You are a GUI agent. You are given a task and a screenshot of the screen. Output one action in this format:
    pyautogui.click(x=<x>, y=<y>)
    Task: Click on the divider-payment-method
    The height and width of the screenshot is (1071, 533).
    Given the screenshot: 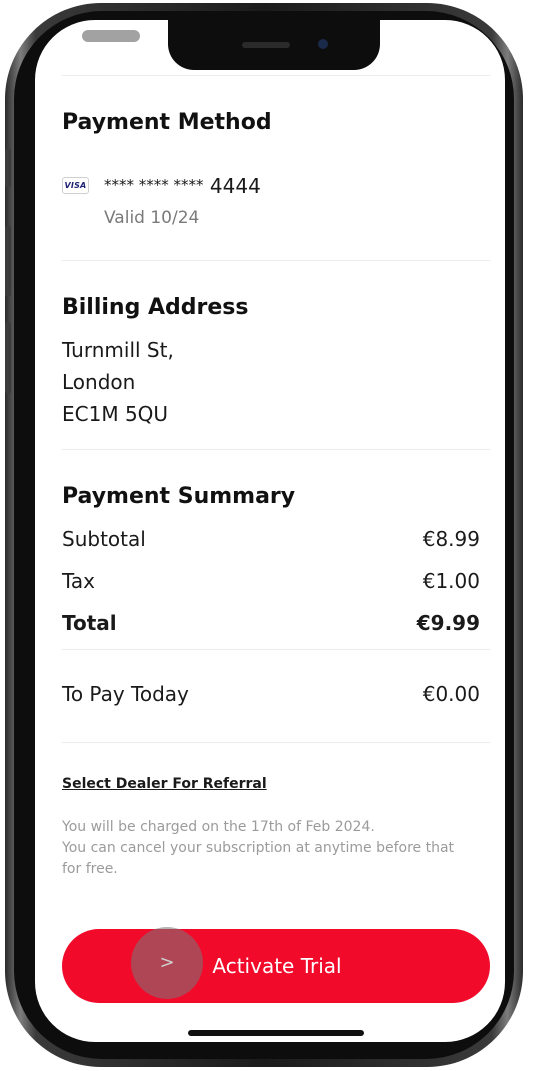 What is the action you would take?
    pyautogui.click(x=276, y=260)
    